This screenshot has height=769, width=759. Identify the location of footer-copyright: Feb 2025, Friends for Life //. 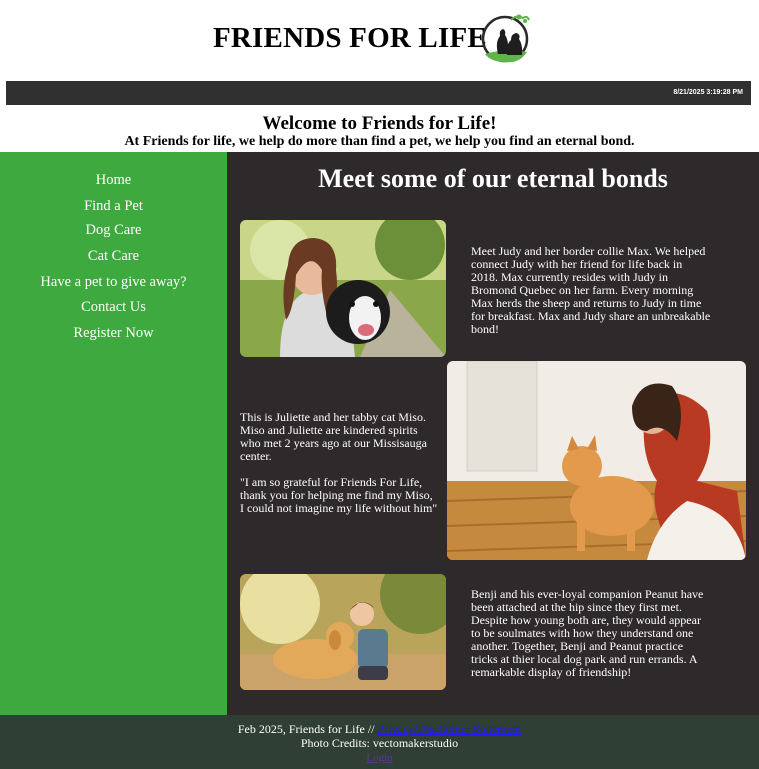
(307, 729).